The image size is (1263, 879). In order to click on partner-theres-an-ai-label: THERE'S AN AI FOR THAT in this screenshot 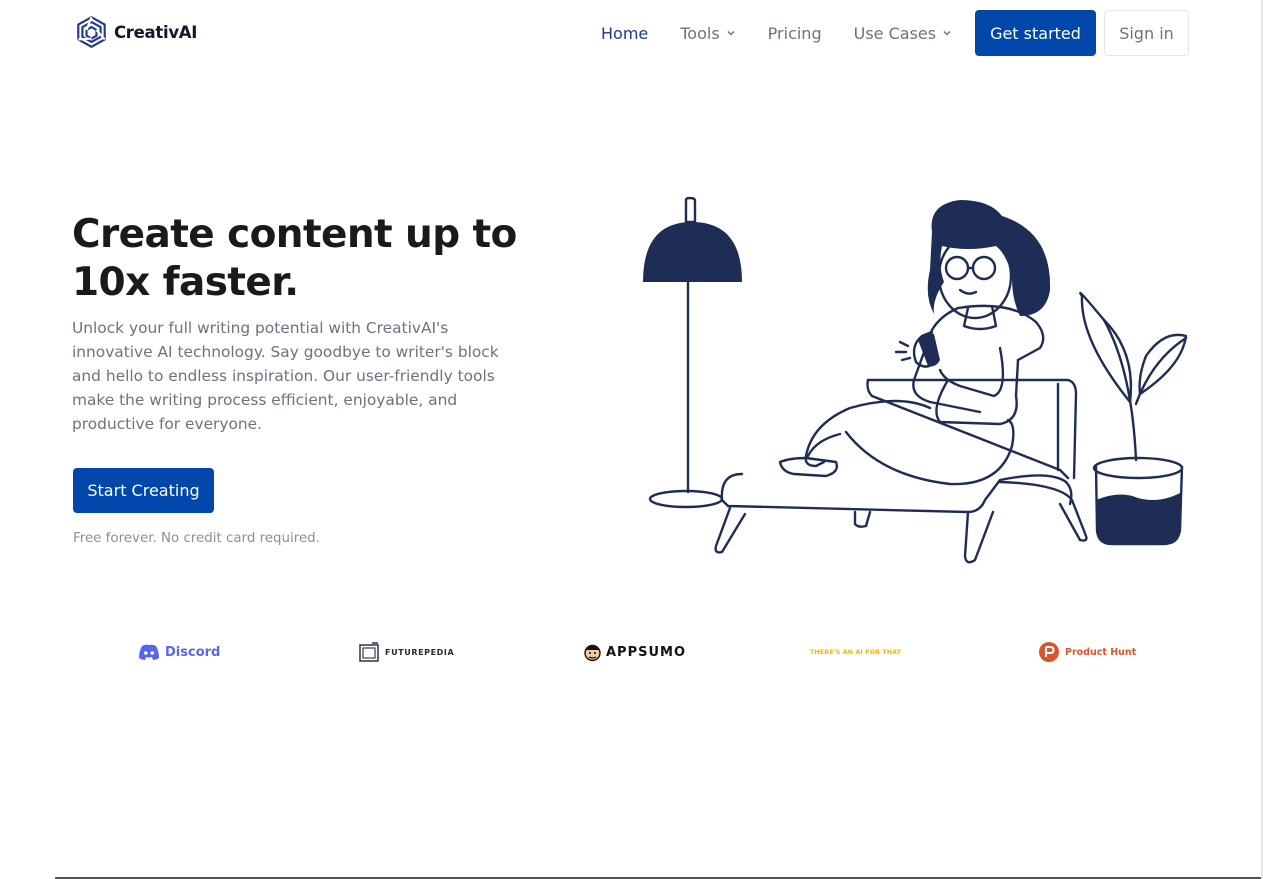, I will do `click(856, 652)`.